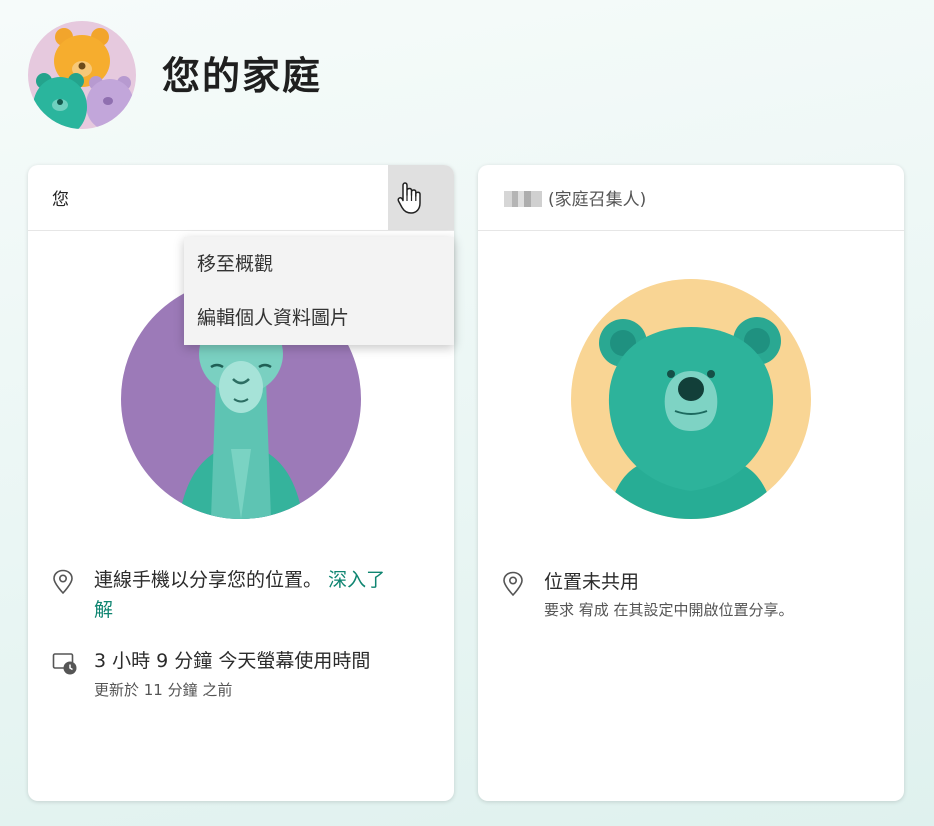 The image size is (934, 826). I want to click on screen-time-text: 3 小時 9 分鐘 今天螢幕使用時間, so click(232, 661).